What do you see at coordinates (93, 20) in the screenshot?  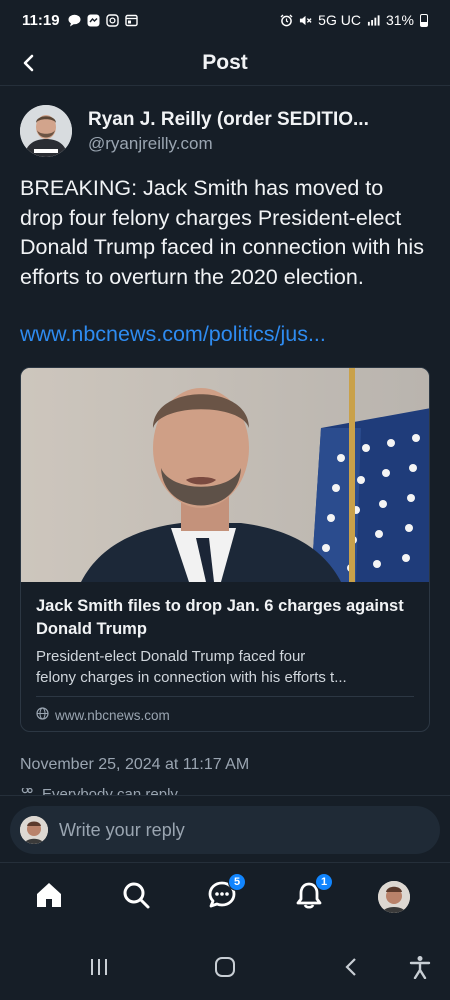 I see `messenger-icon` at bounding box center [93, 20].